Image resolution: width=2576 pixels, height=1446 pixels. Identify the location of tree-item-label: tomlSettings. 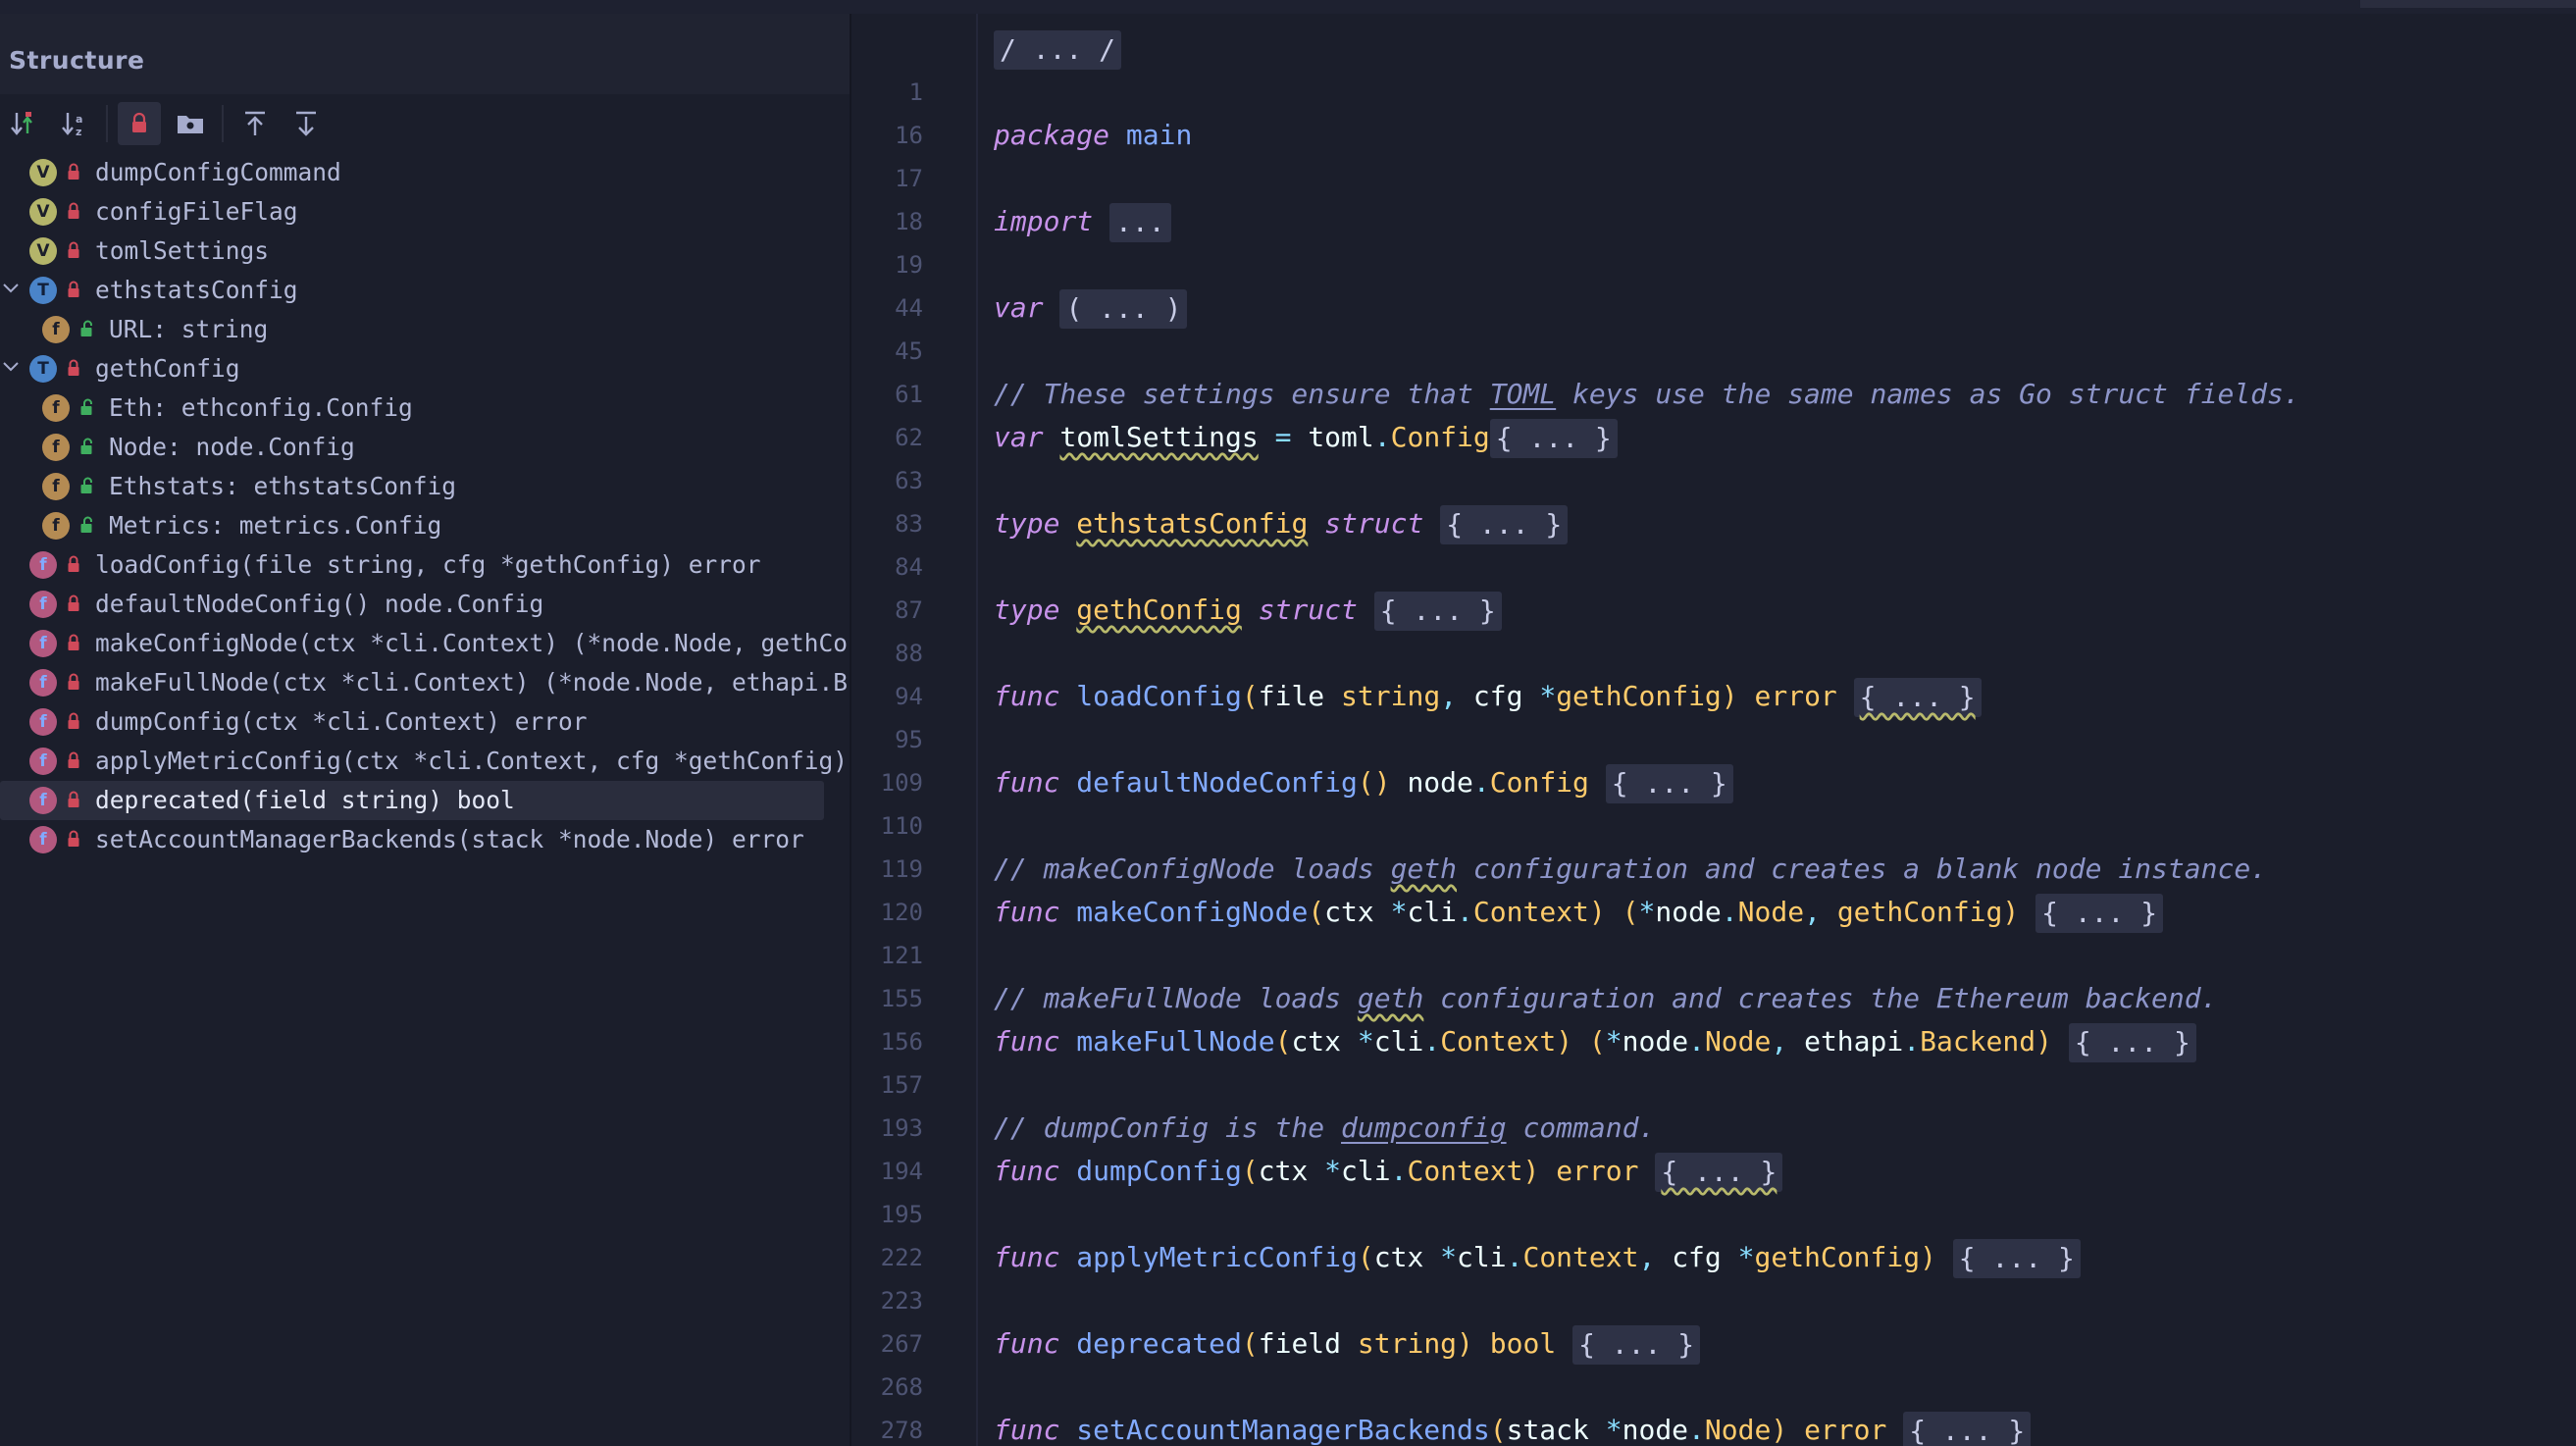
(182, 250).